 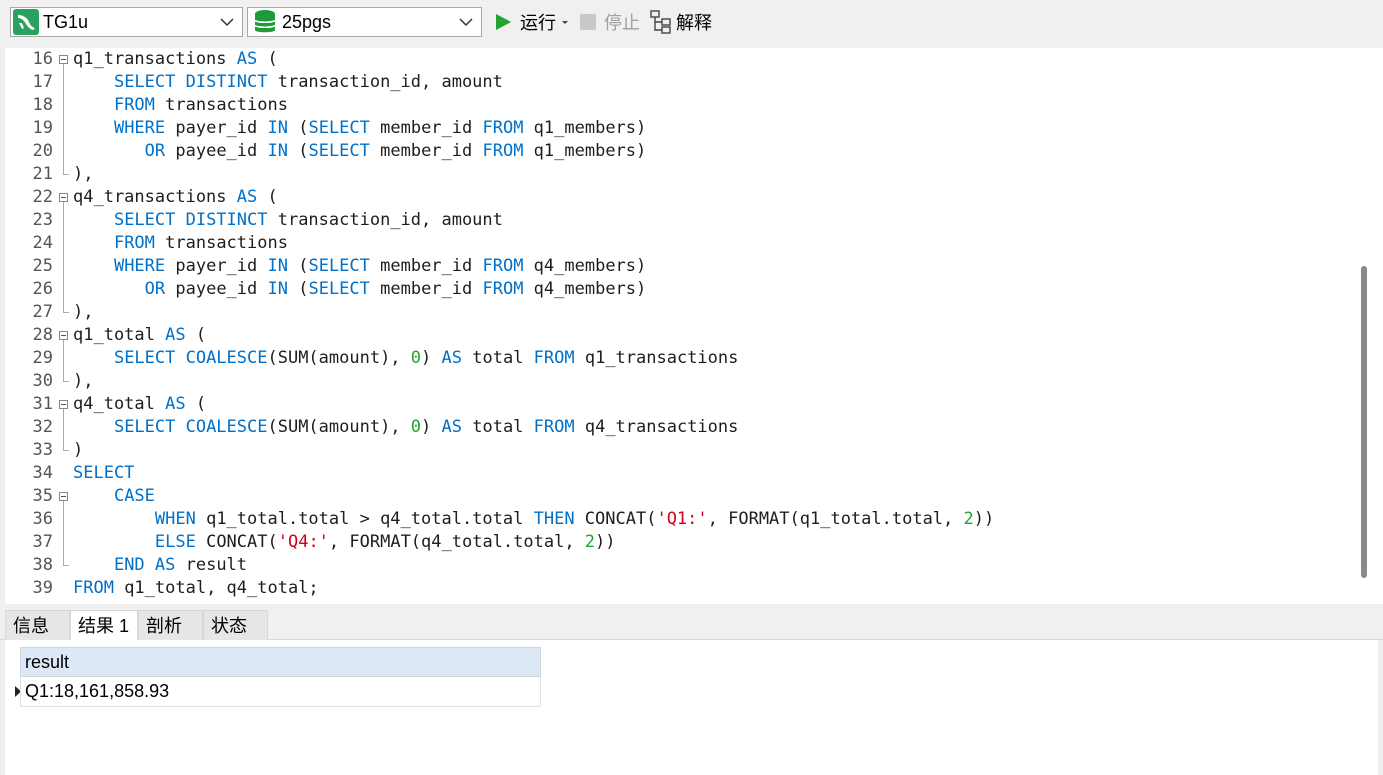 I want to click on sql-text: q4_transactions, so click(x=656, y=427).